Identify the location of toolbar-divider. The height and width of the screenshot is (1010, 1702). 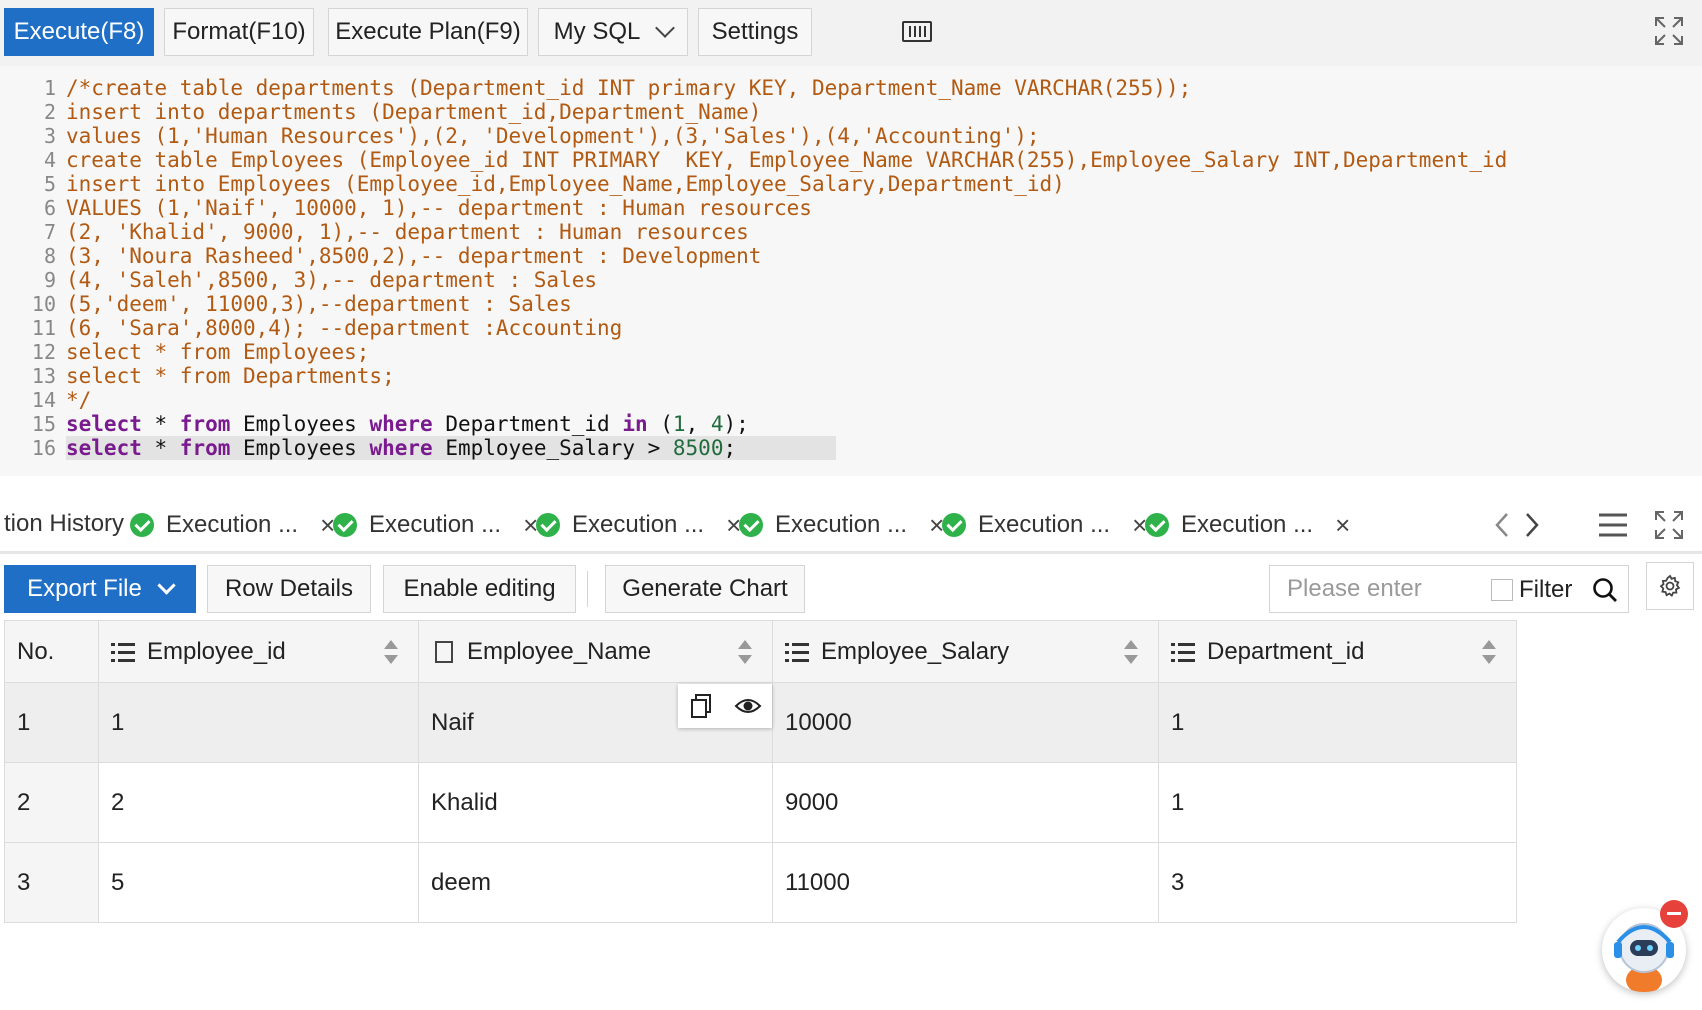
(587, 589).